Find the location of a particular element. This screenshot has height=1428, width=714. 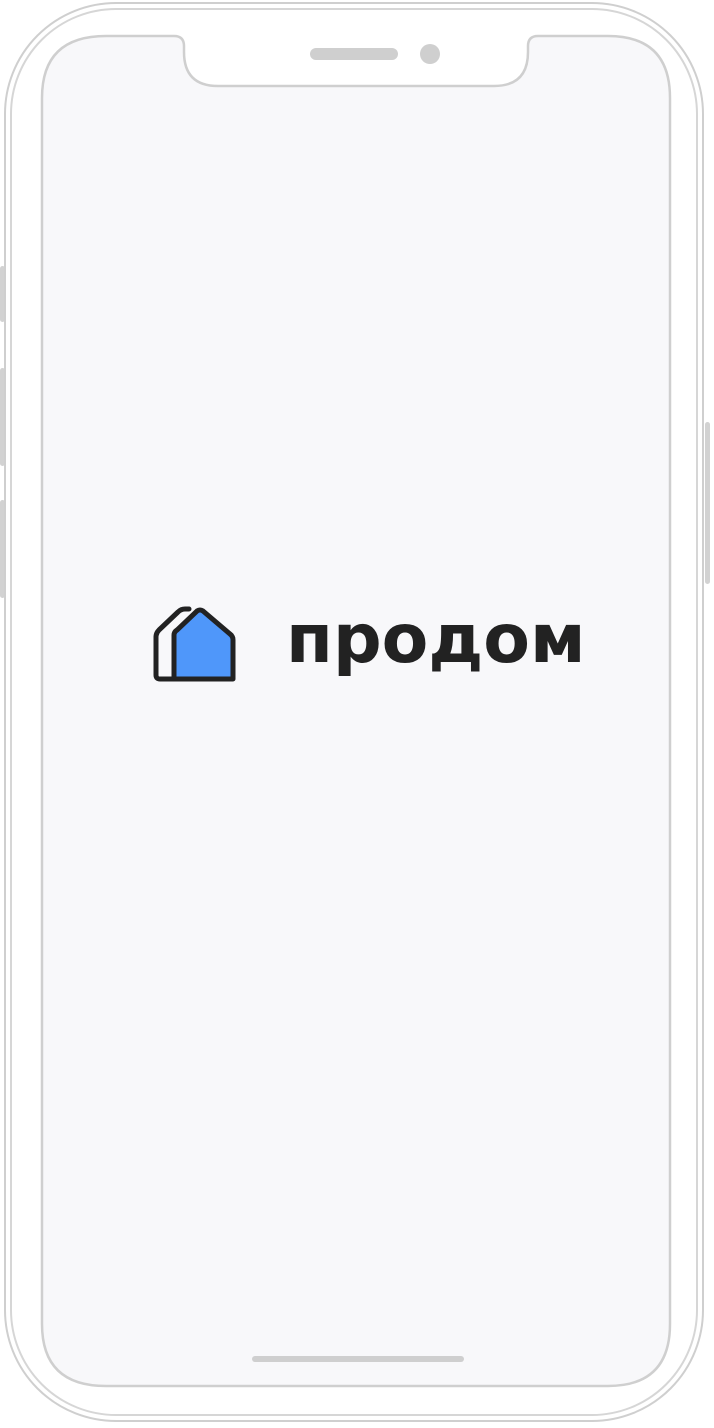

house-logo-icon is located at coordinates (194, 644).